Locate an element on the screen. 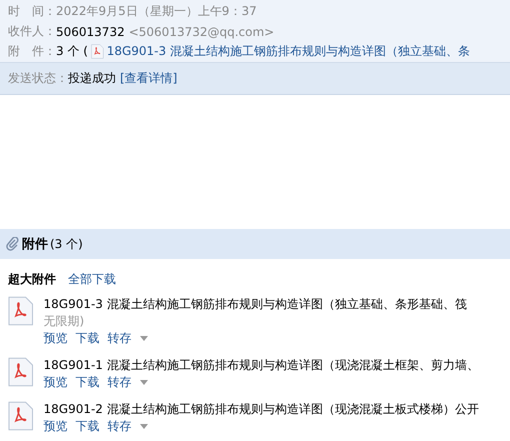 This screenshot has height=441, width=510. field-value: 506013732 is located at coordinates (90, 31).